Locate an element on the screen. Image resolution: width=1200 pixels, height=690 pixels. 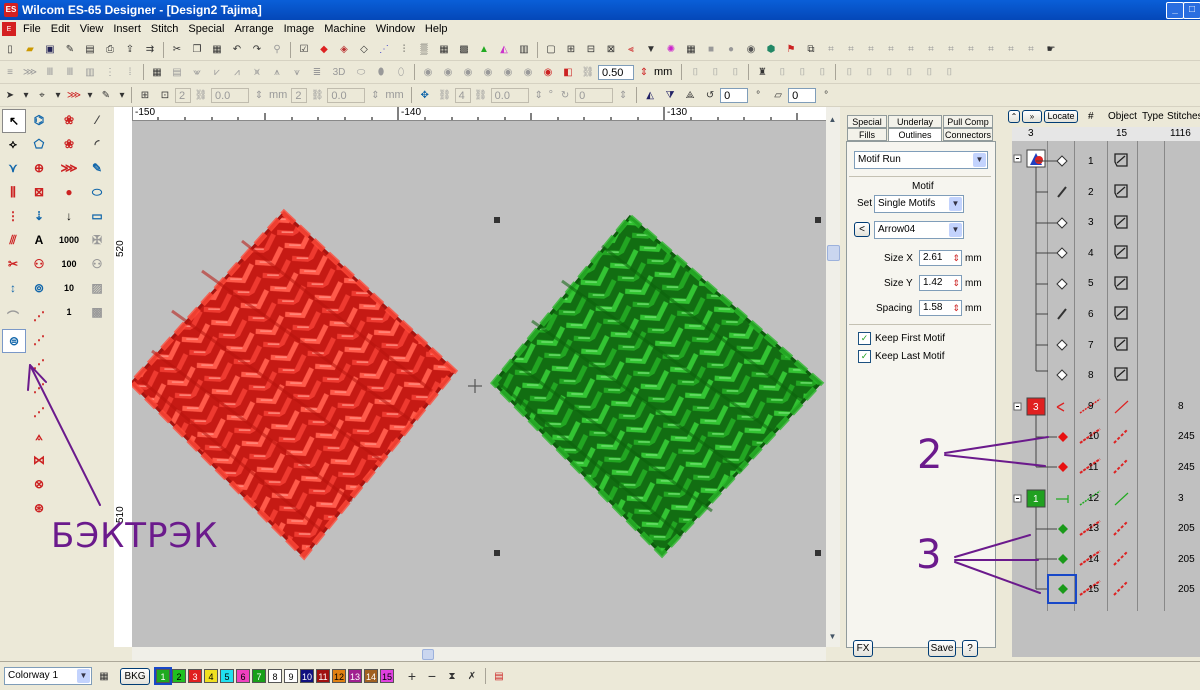
node-7-icon: ◉ is located at coordinates (548, 72).